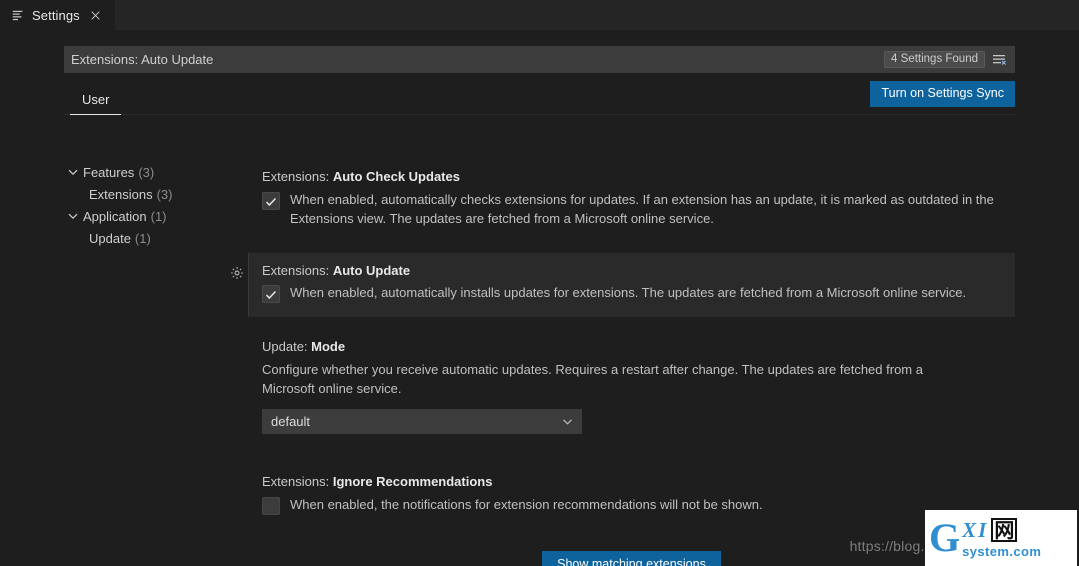 The height and width of the screenshot is (566, 1079). I want to click on setting-title-name: Auto Update, so click(371, 270).